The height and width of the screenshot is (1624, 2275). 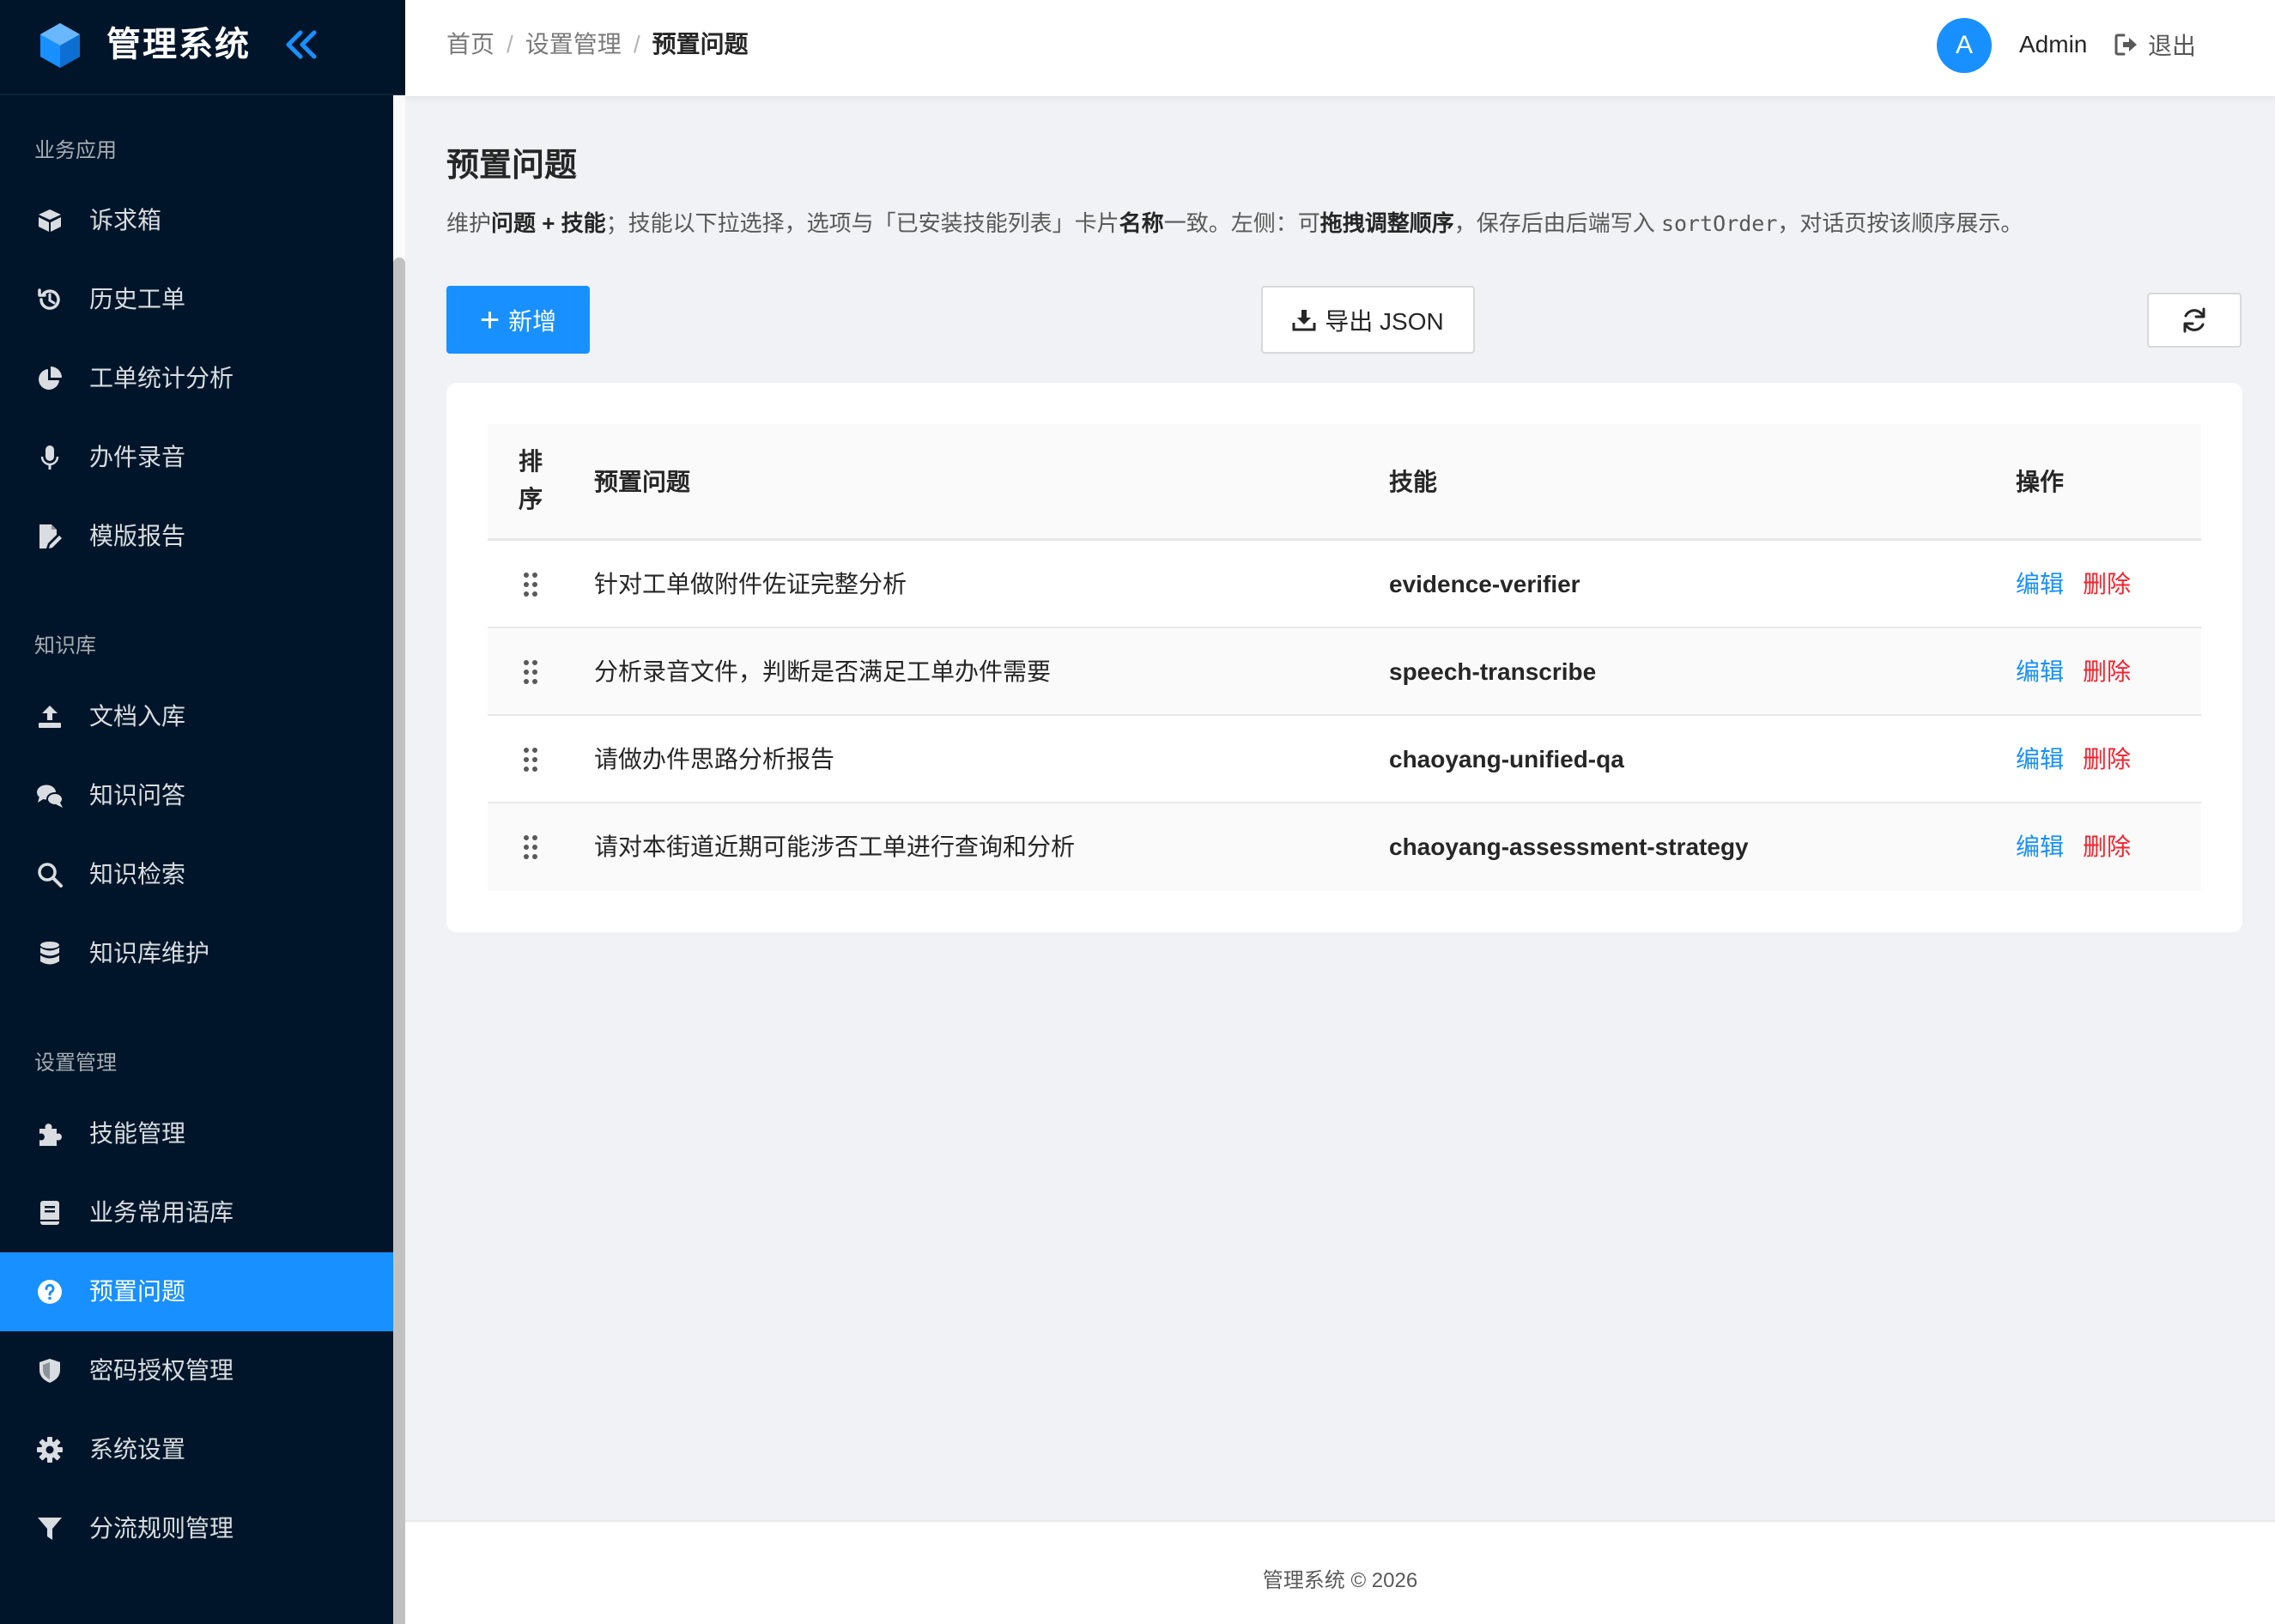 What do you see at coordinates (862, 223) in the screenshot?
I see `desc-text: ；技能以下拉选择，选项与「已安装技能列表」卡片` at bounding box center [862, 223].